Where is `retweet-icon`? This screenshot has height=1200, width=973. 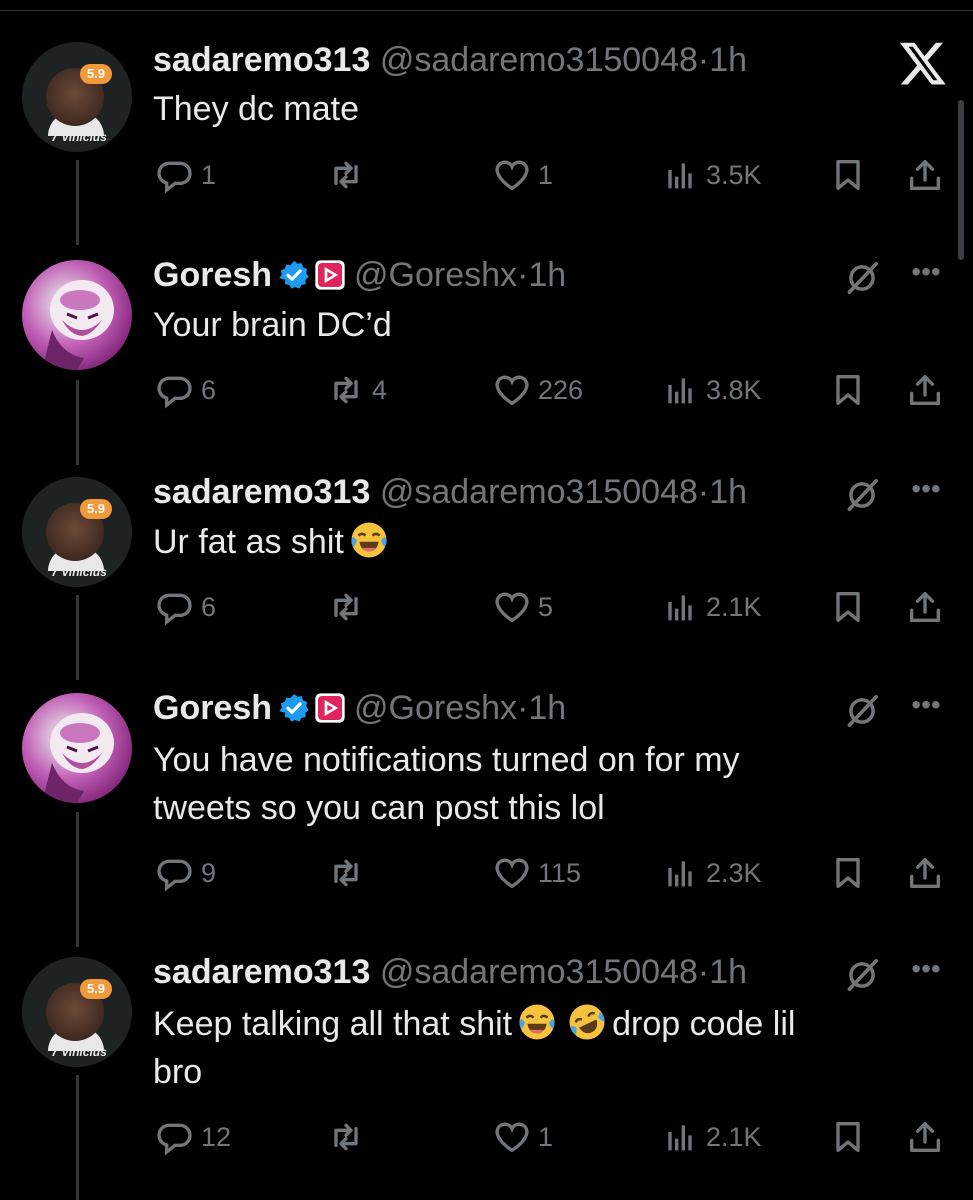 retweet-icon is located at coordinates (346, 175).